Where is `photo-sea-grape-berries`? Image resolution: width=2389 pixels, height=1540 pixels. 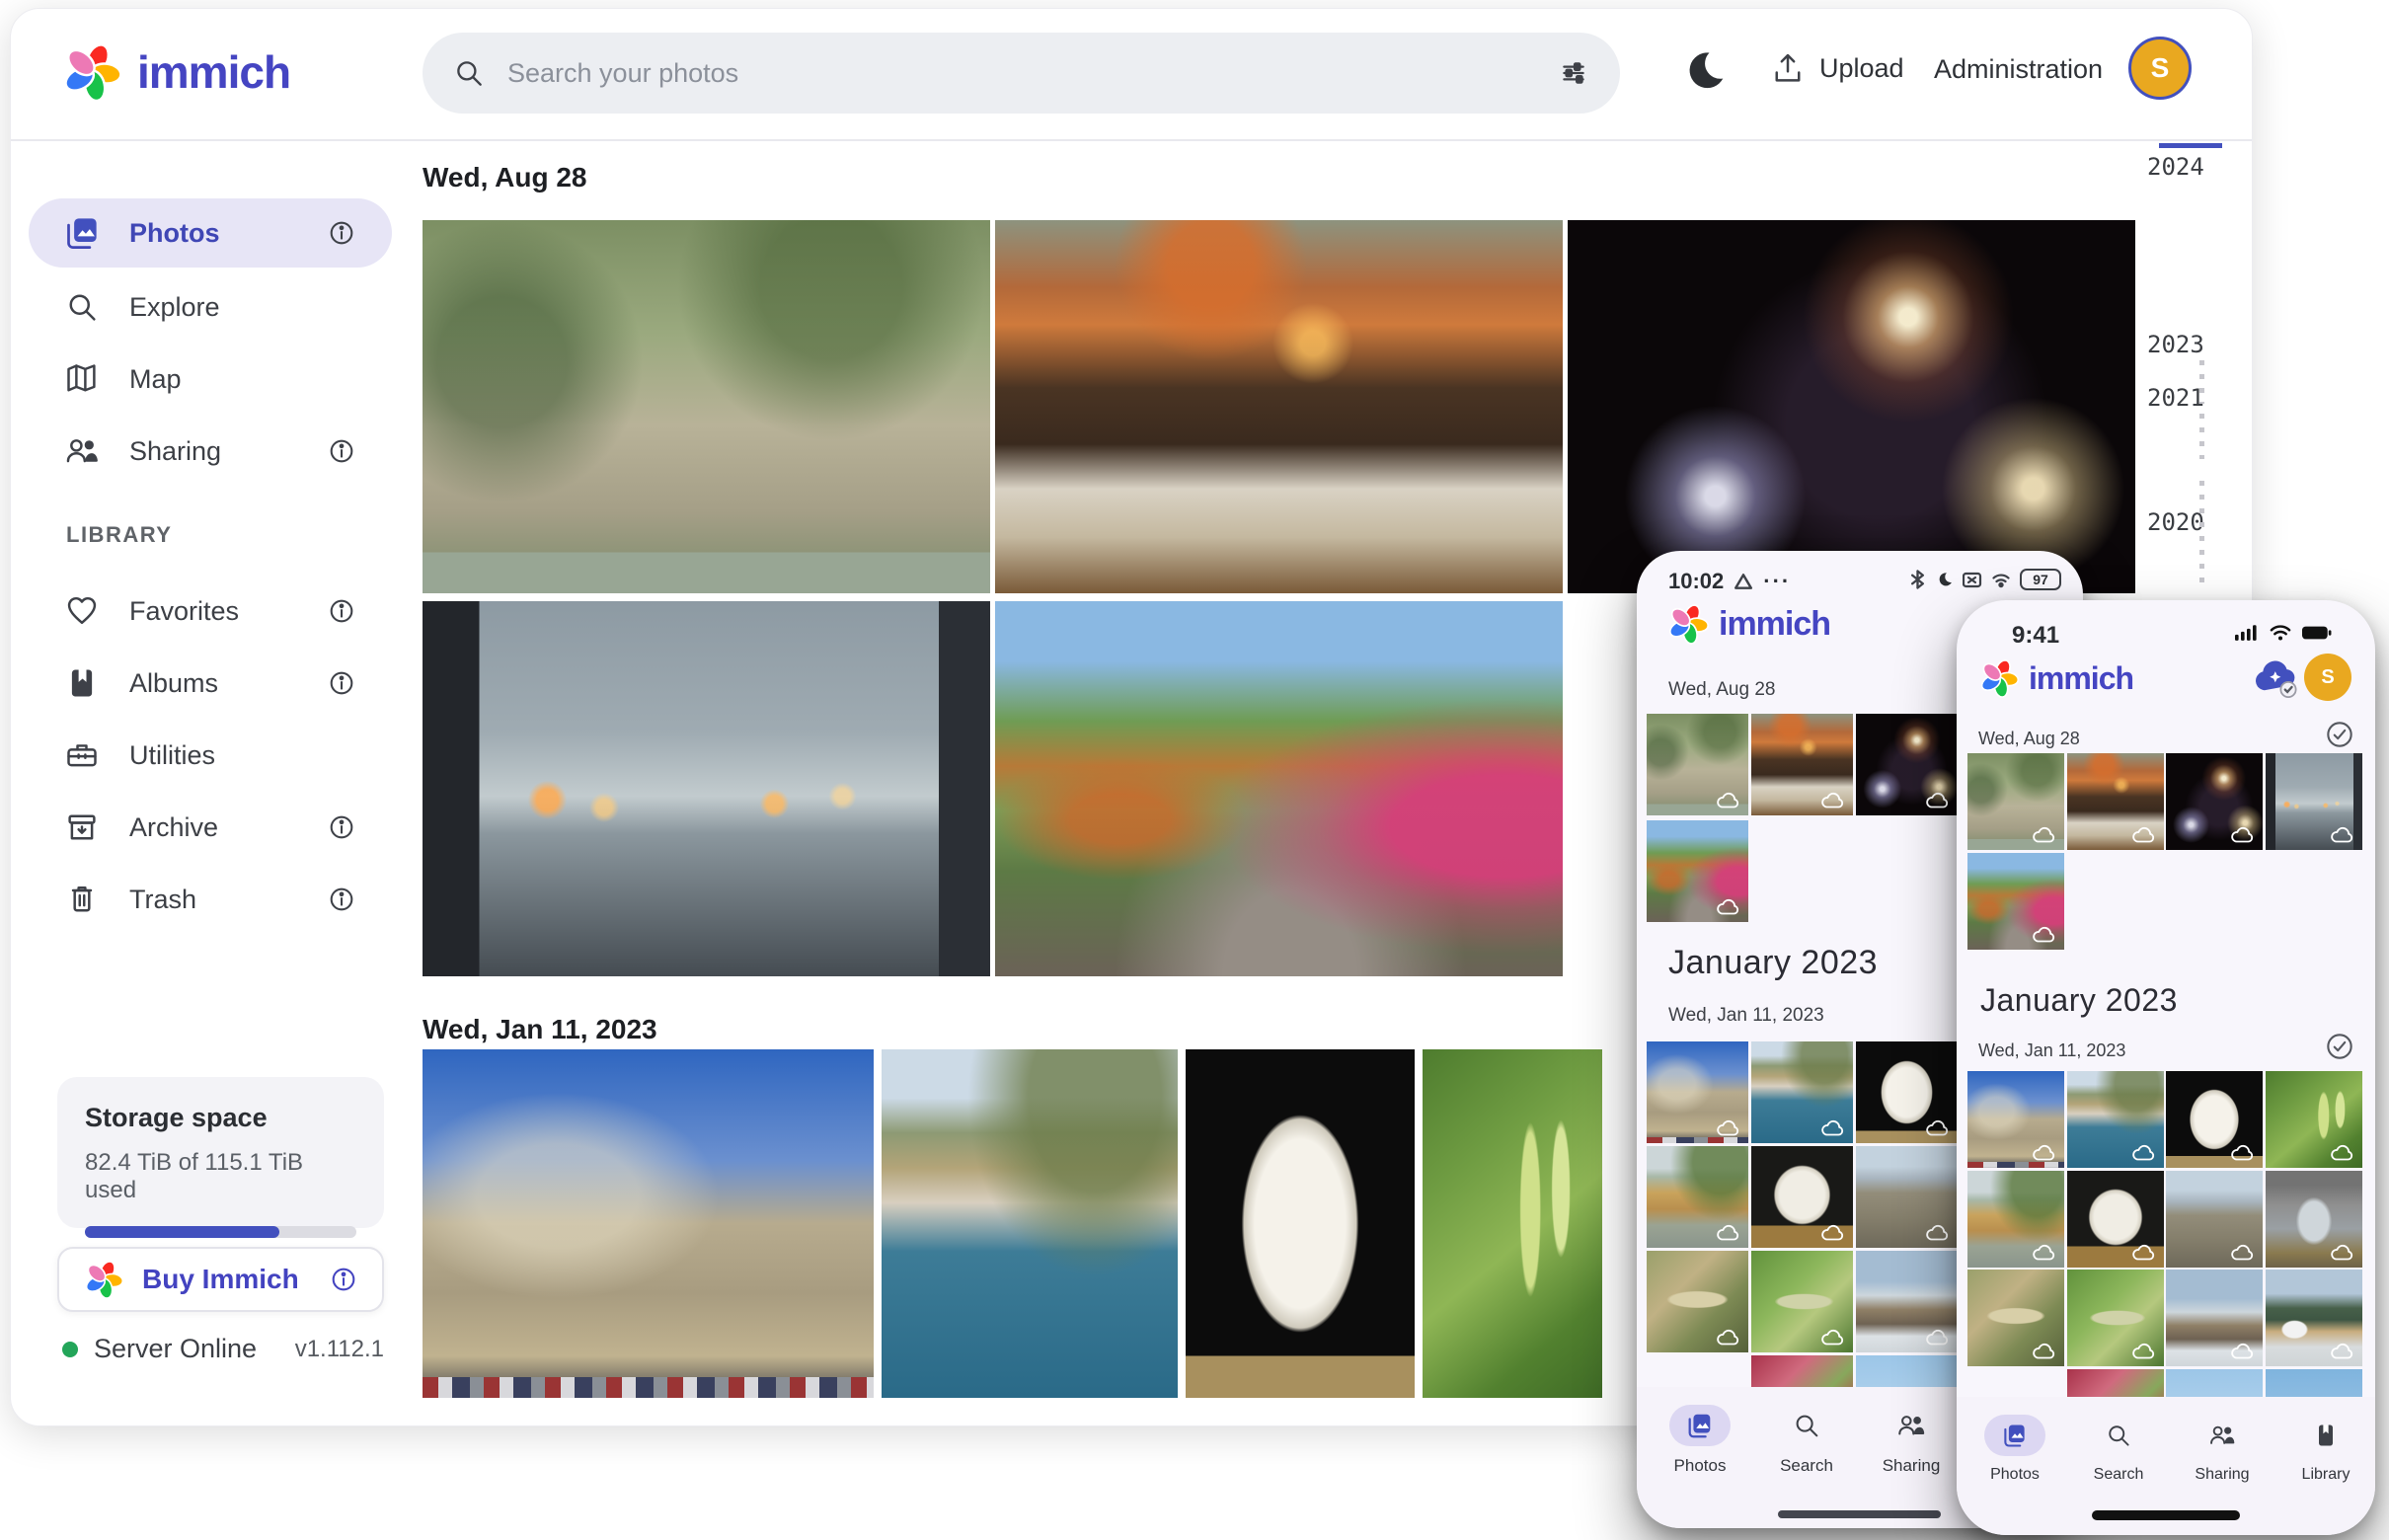
photo-sea-grape-berries is located at coordinates (2313, 1119).